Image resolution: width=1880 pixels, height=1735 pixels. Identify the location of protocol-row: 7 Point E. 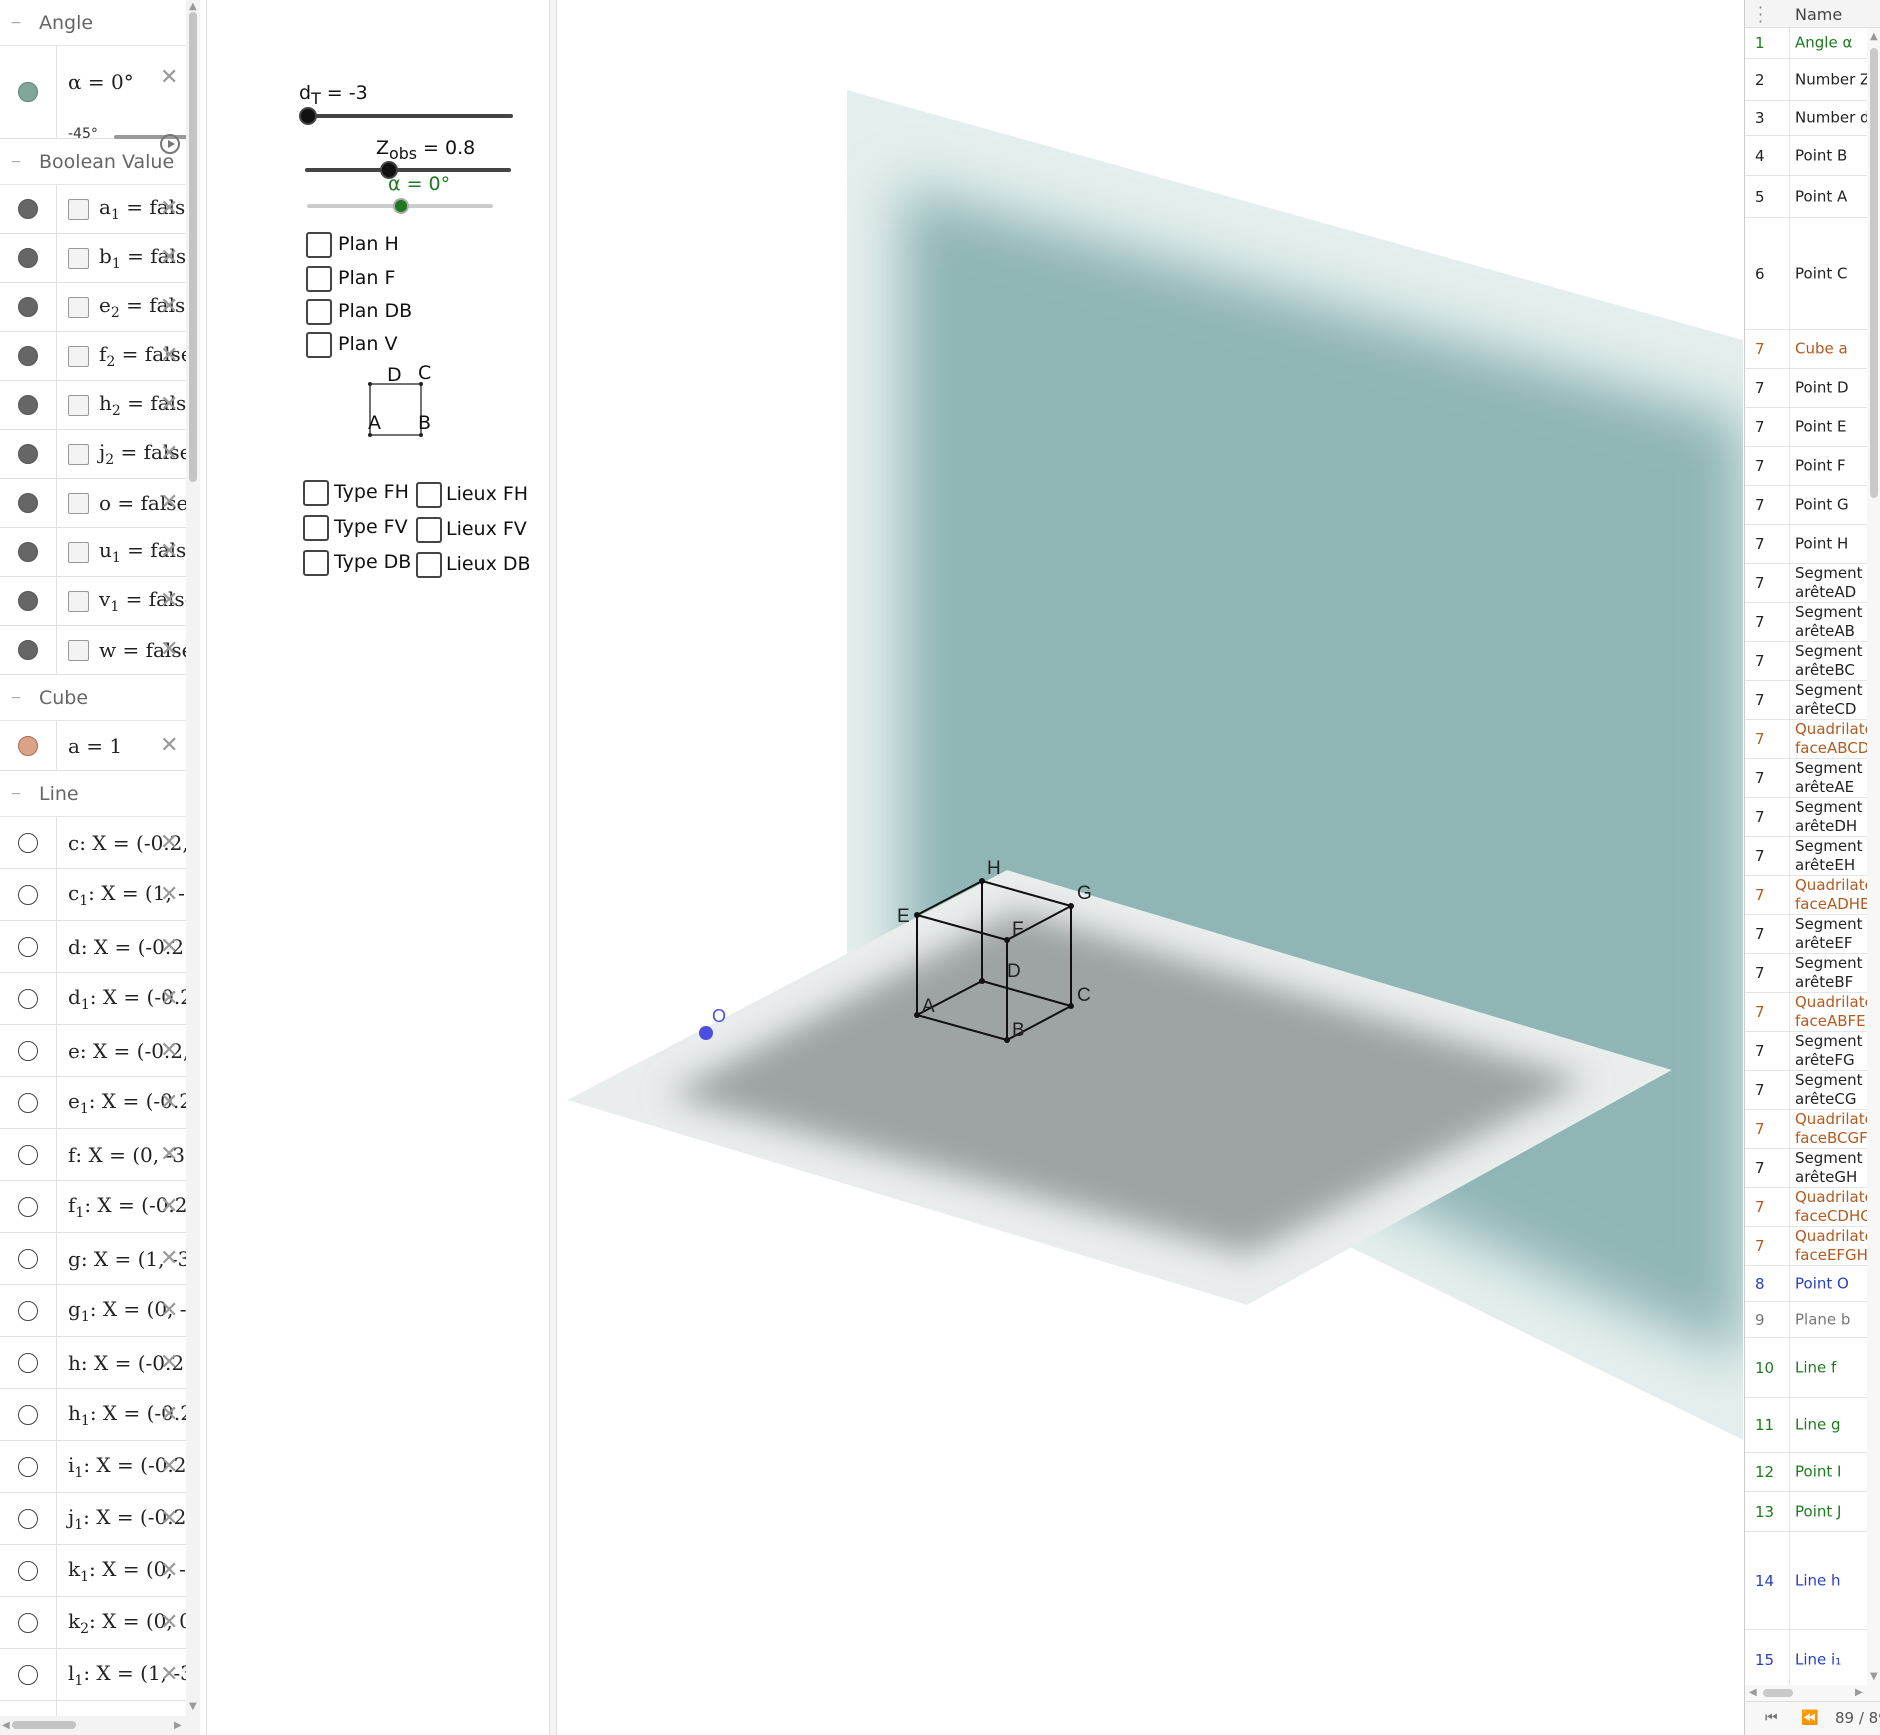
(1806, 427).